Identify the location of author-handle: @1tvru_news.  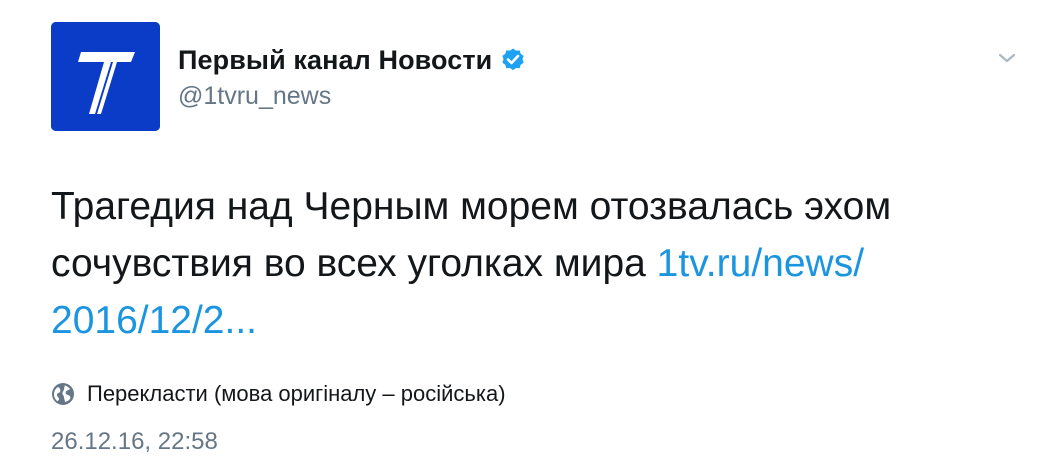
(352, 96).